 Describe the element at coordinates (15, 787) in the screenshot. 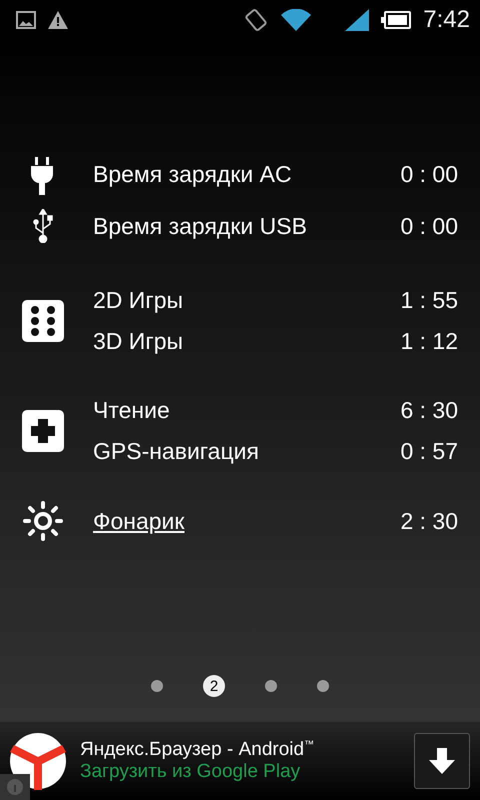

I see `info-icon` at that location.